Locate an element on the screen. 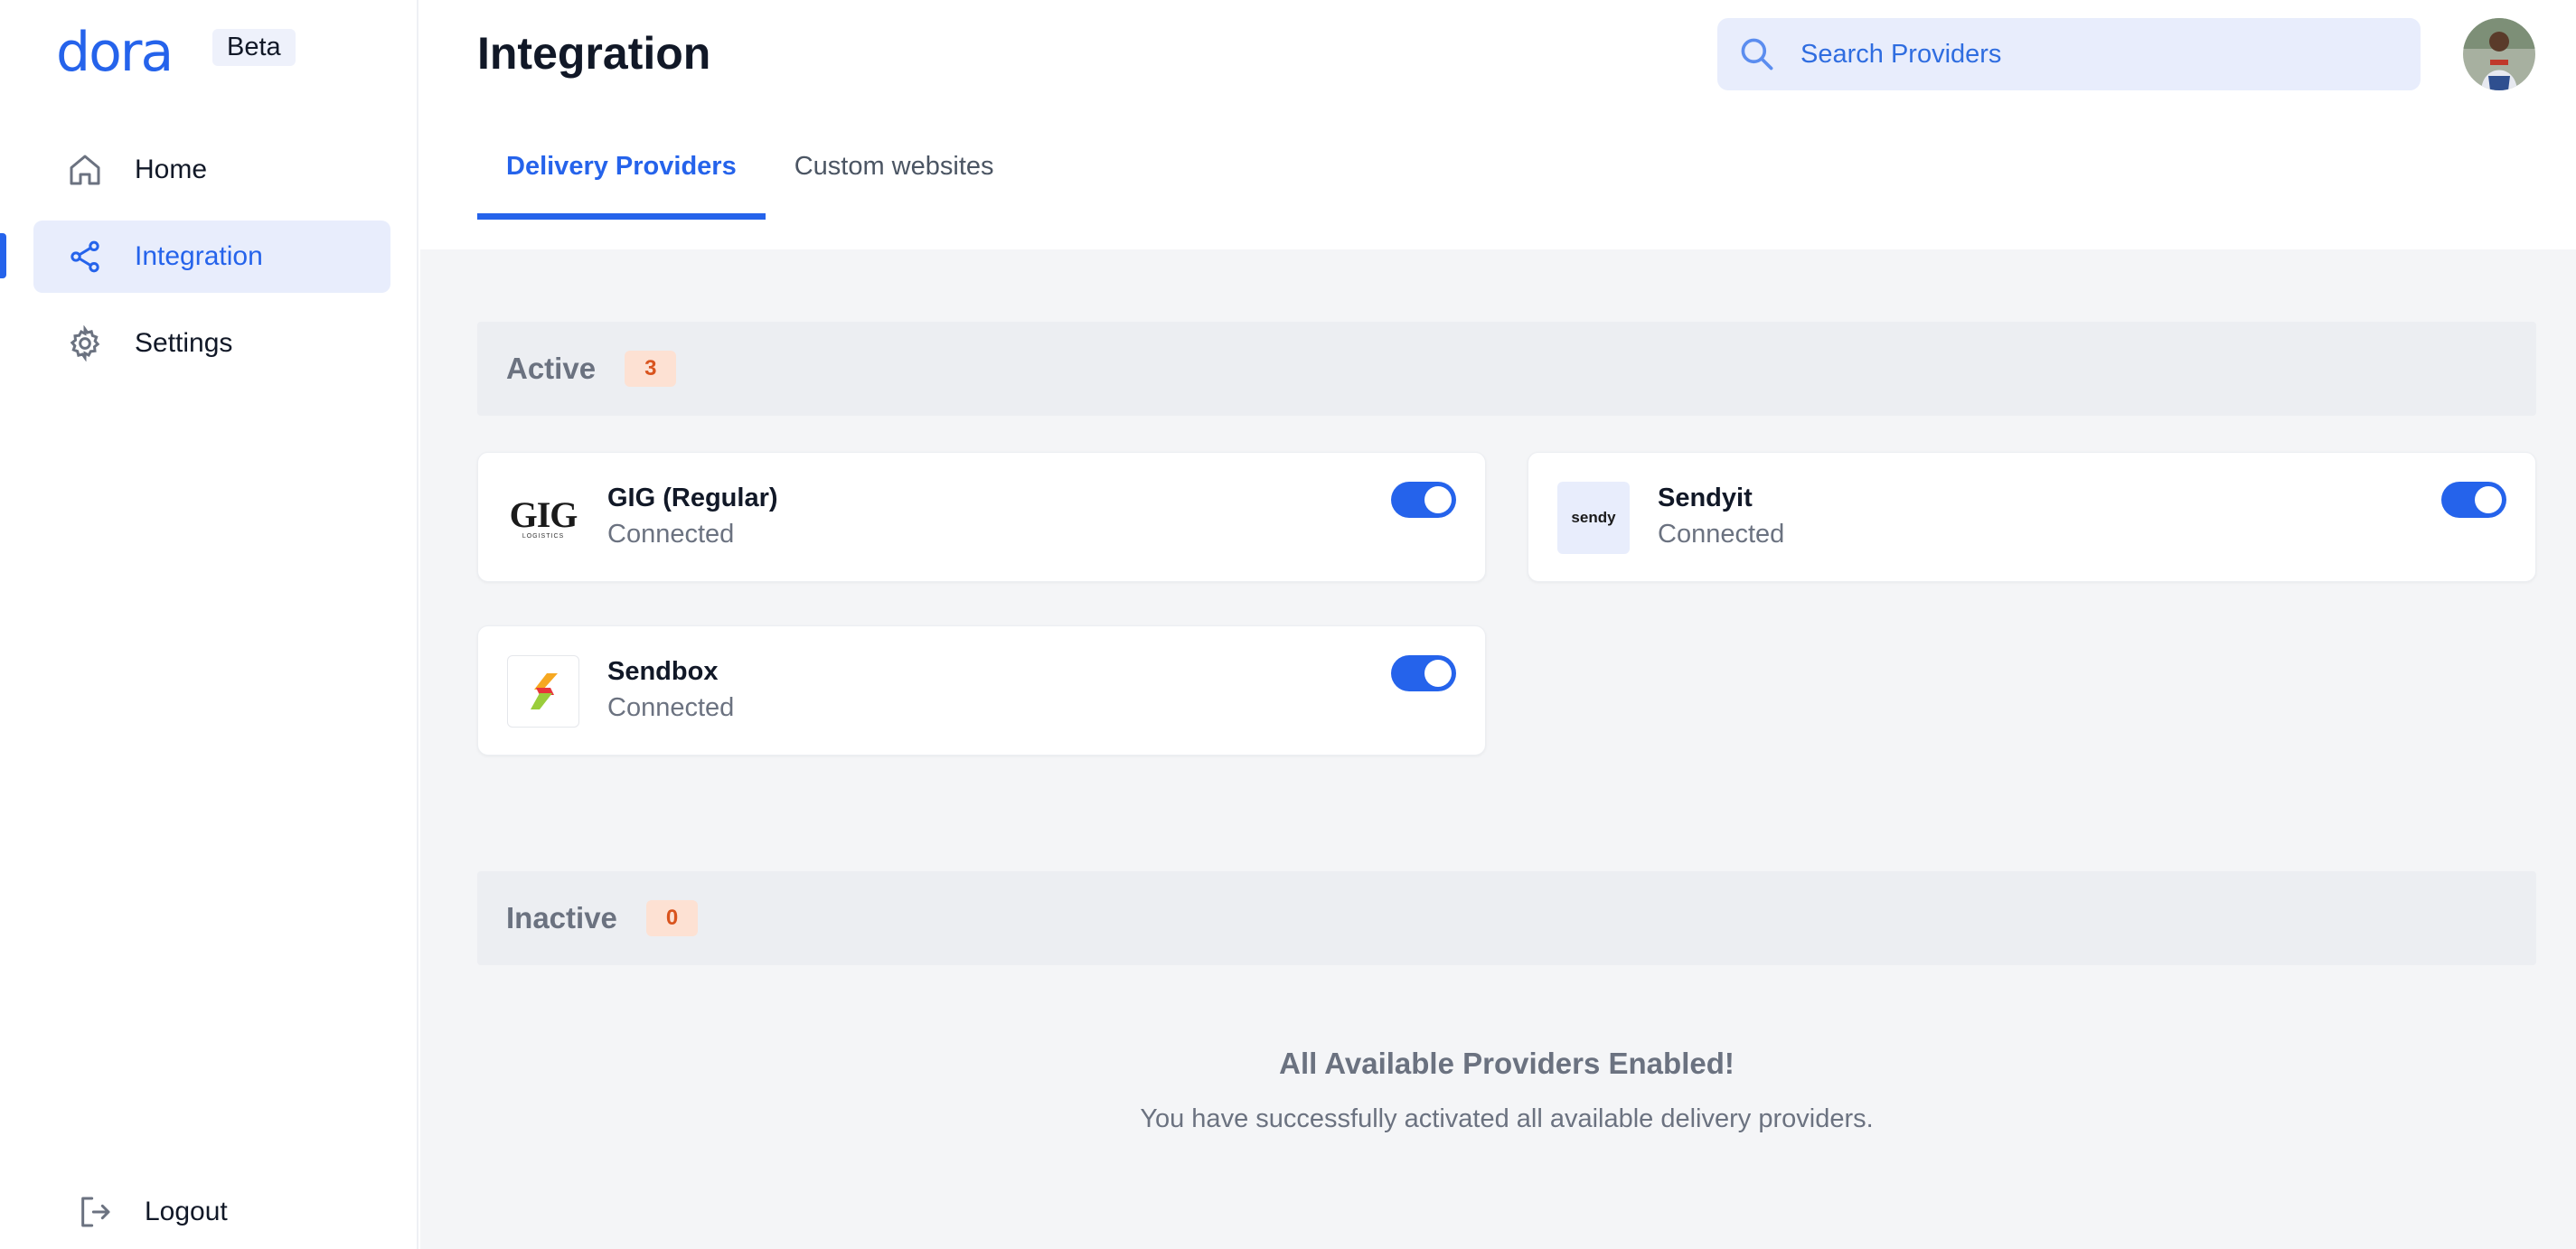  gig-logo-text: GIG is located at coordinates (543, 514).